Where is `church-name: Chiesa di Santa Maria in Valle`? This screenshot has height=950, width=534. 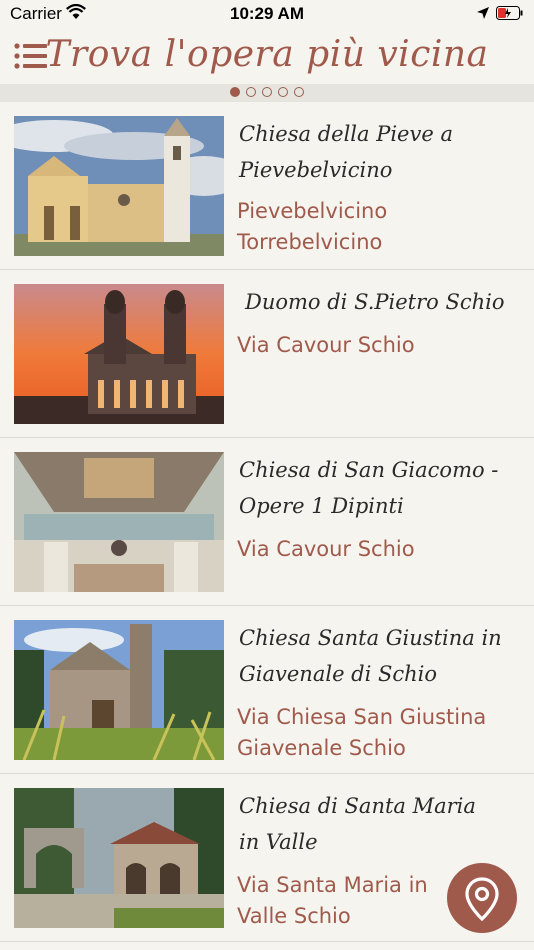 church-name: Chiesa di Santa Maria in Valle is located at coordinates (357, 824).